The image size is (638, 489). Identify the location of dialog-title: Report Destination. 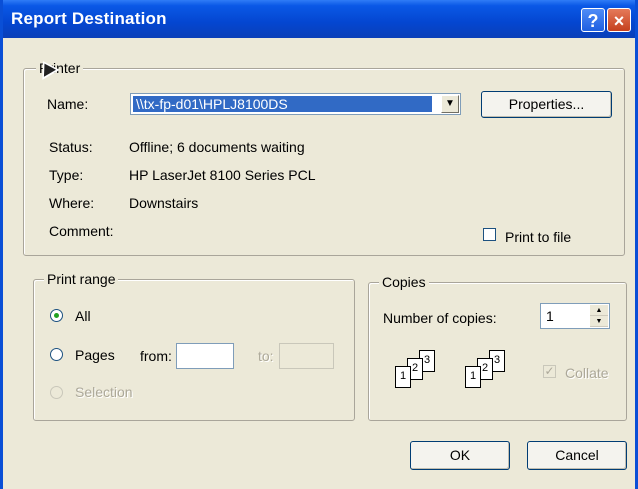
(89, 18).